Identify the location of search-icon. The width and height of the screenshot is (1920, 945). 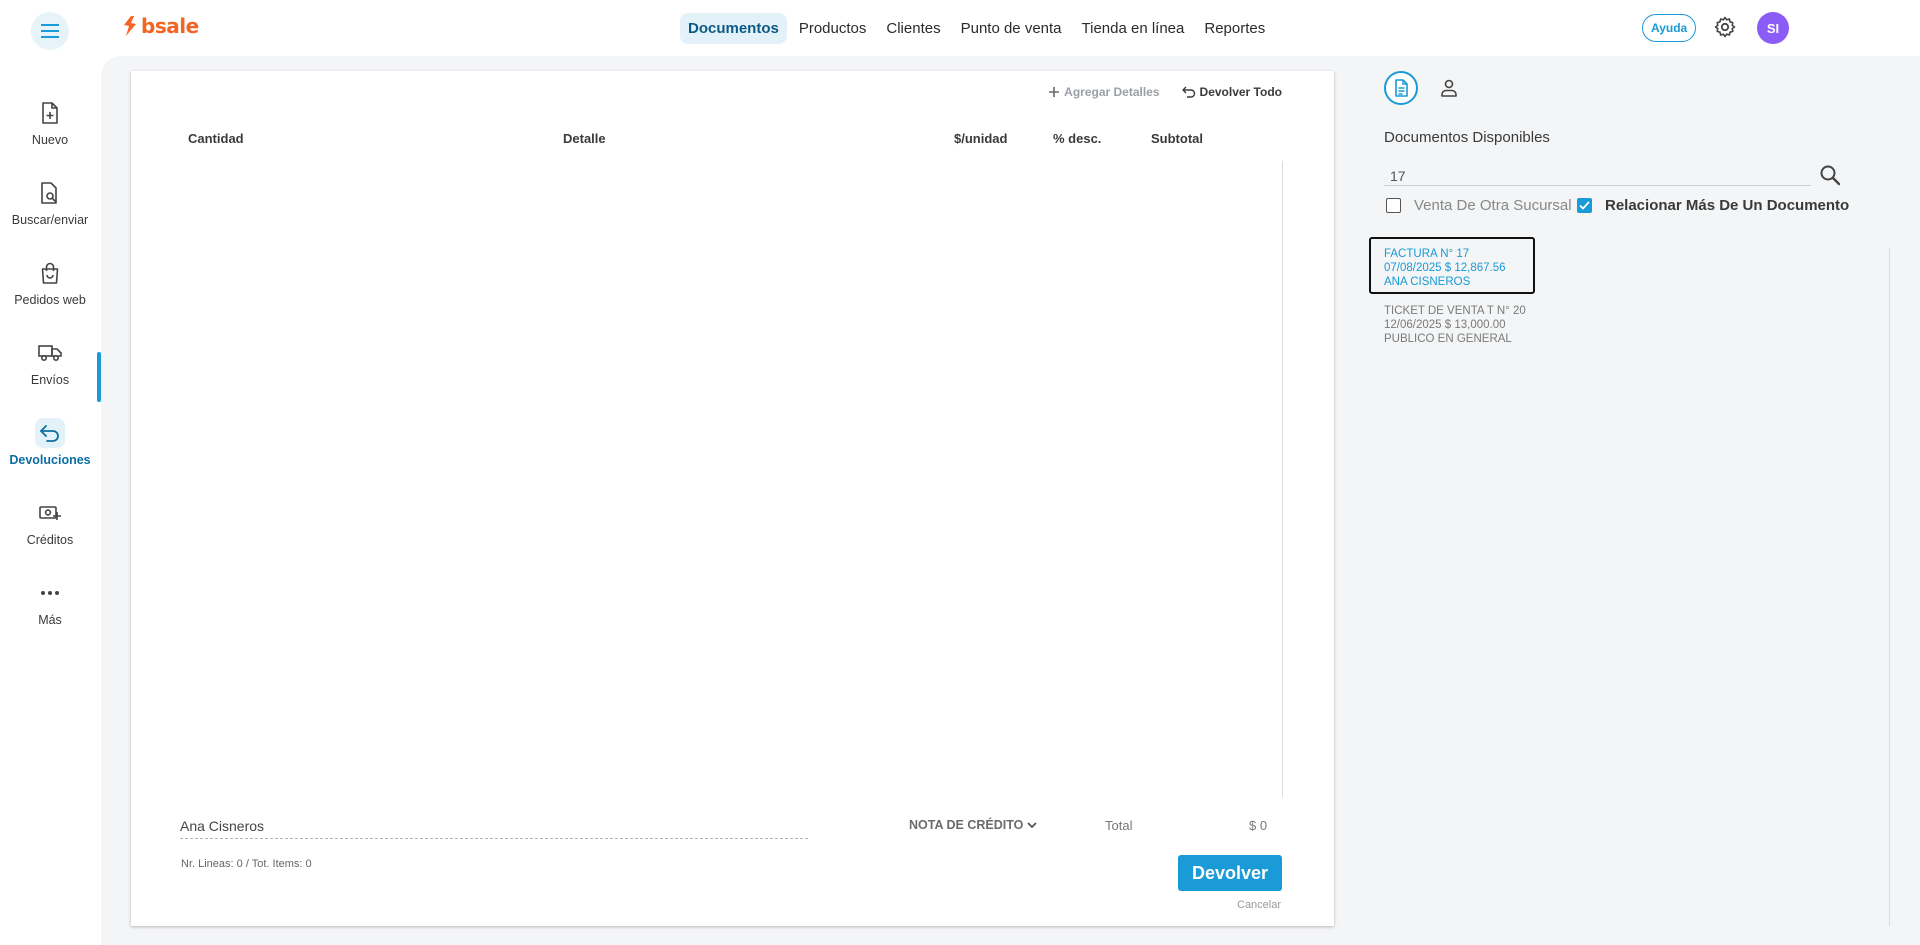
(1830, 175).